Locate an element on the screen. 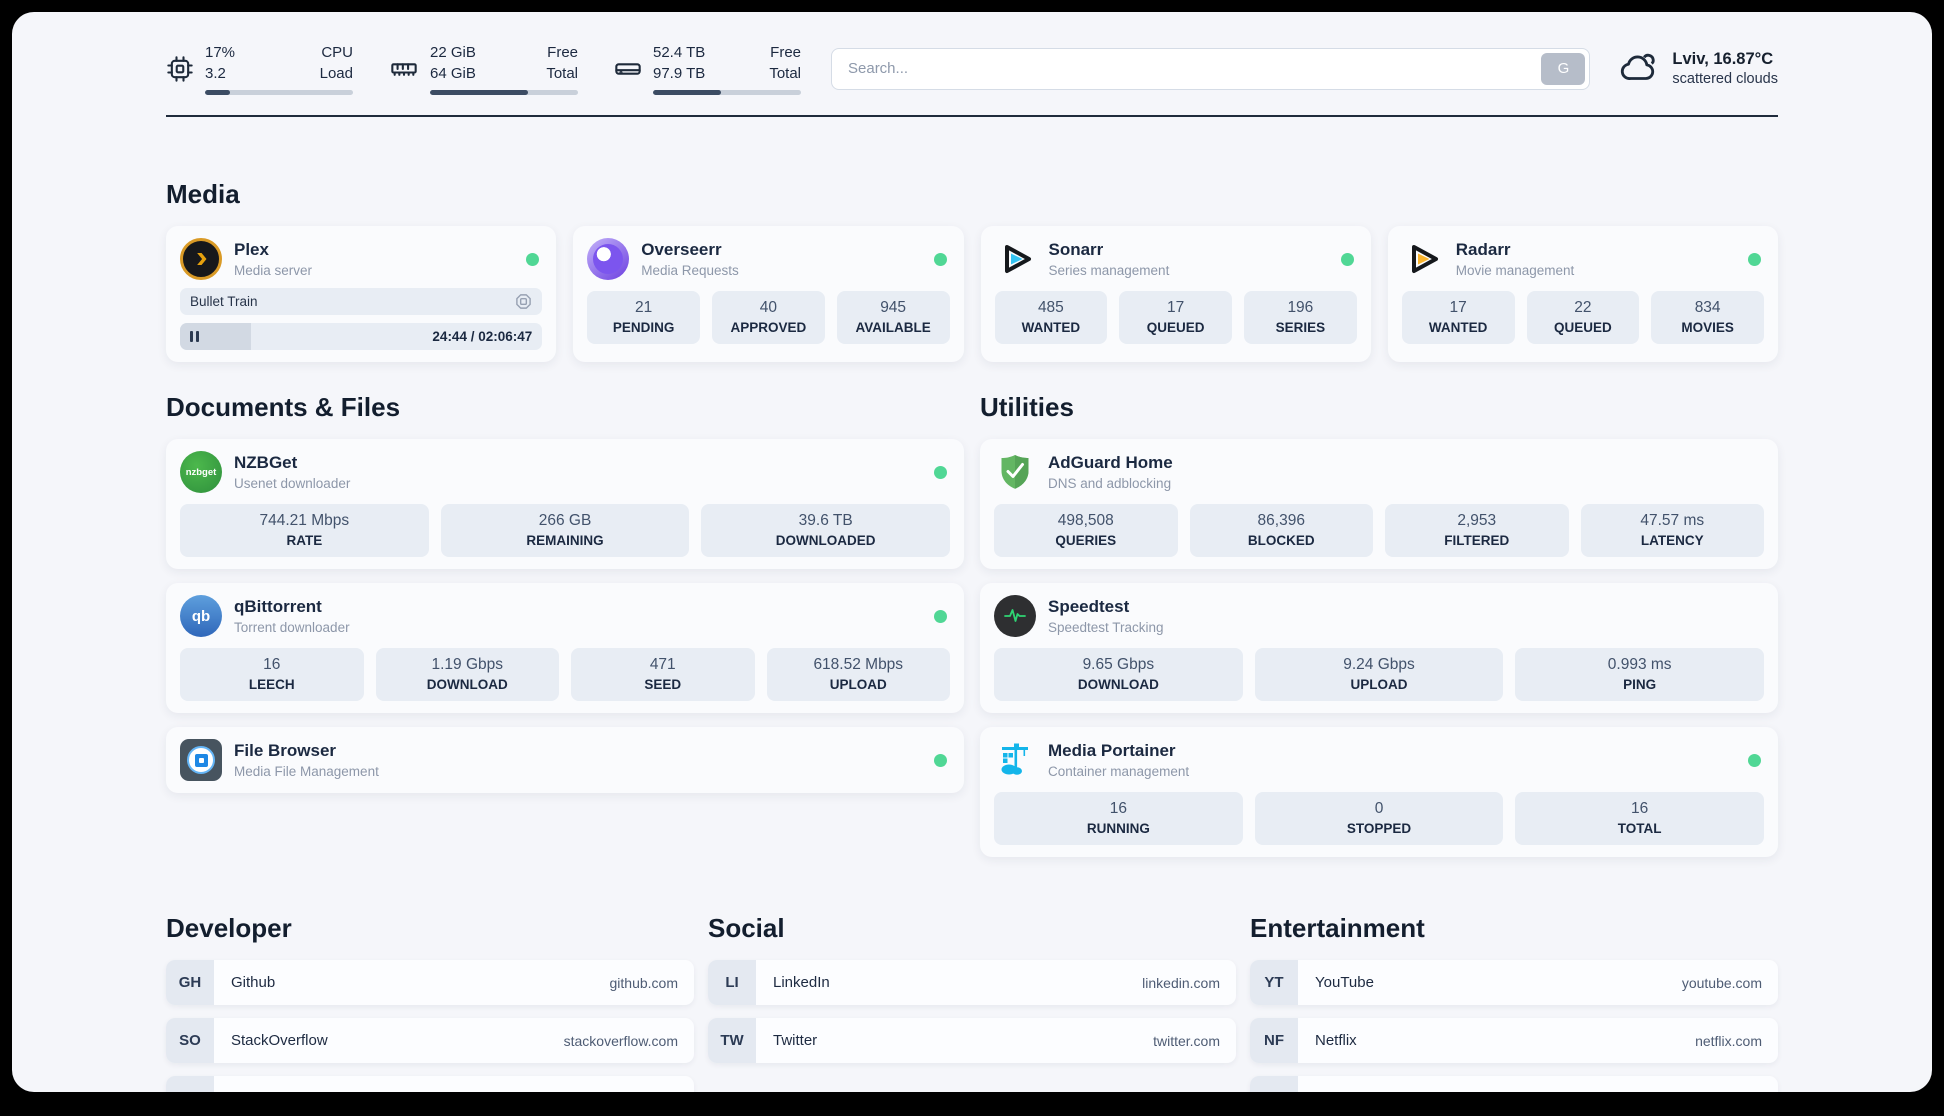  section-heading-social: Social is located at coordinates (746, 928).